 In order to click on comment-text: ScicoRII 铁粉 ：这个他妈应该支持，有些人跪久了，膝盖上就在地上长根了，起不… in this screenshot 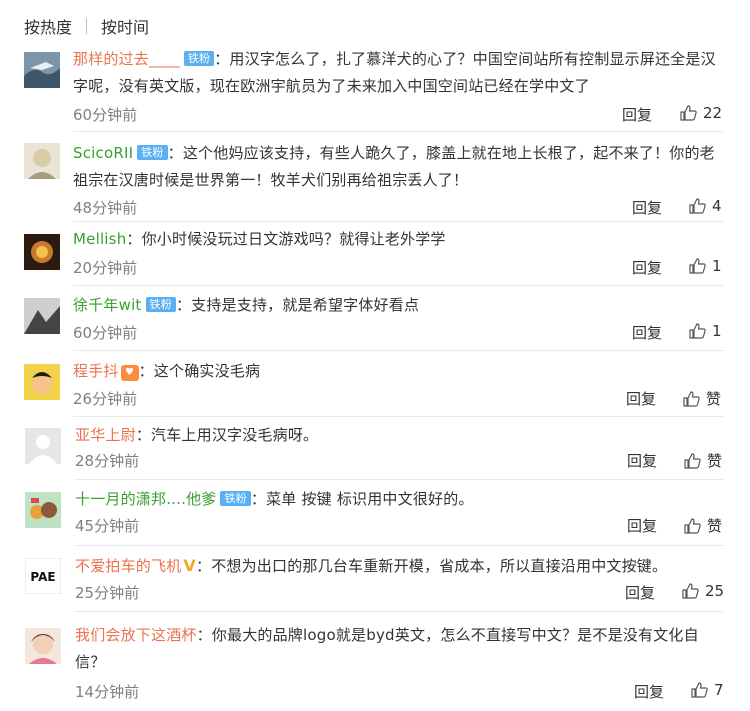, I will do `click(398, 167)`.